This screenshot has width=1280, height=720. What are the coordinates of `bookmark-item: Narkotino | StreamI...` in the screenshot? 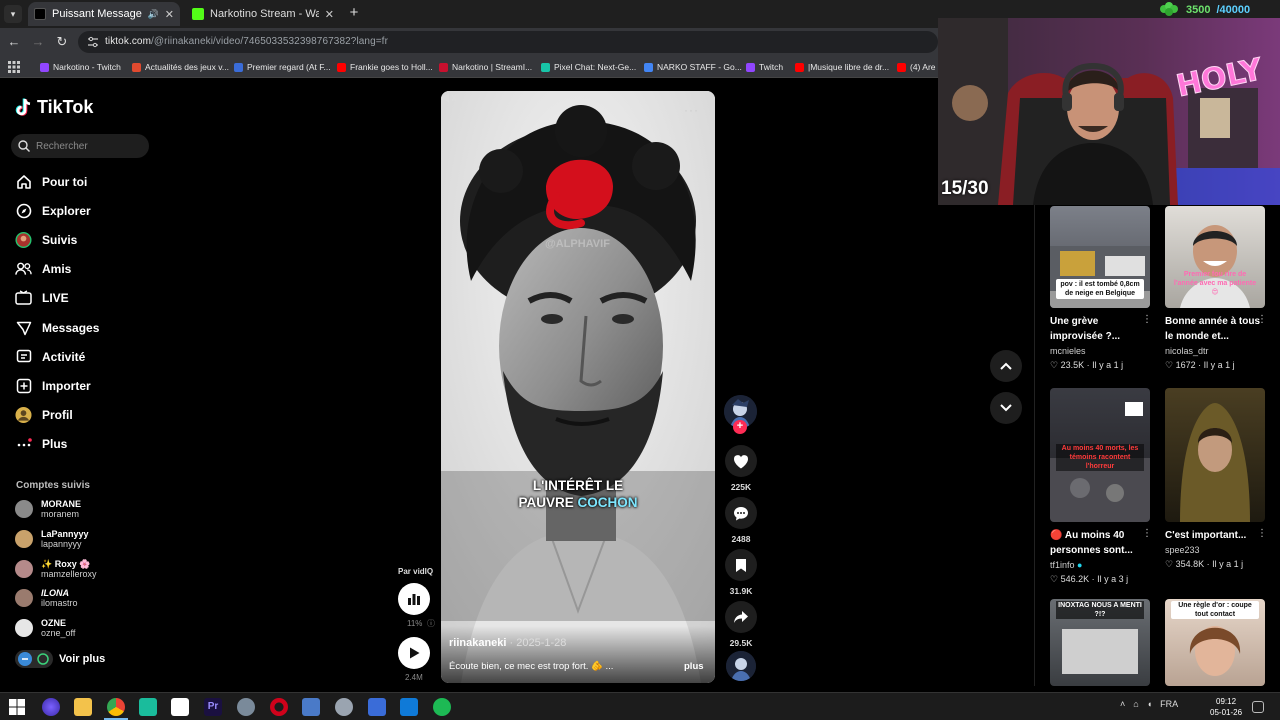 It's located at (485, 67).